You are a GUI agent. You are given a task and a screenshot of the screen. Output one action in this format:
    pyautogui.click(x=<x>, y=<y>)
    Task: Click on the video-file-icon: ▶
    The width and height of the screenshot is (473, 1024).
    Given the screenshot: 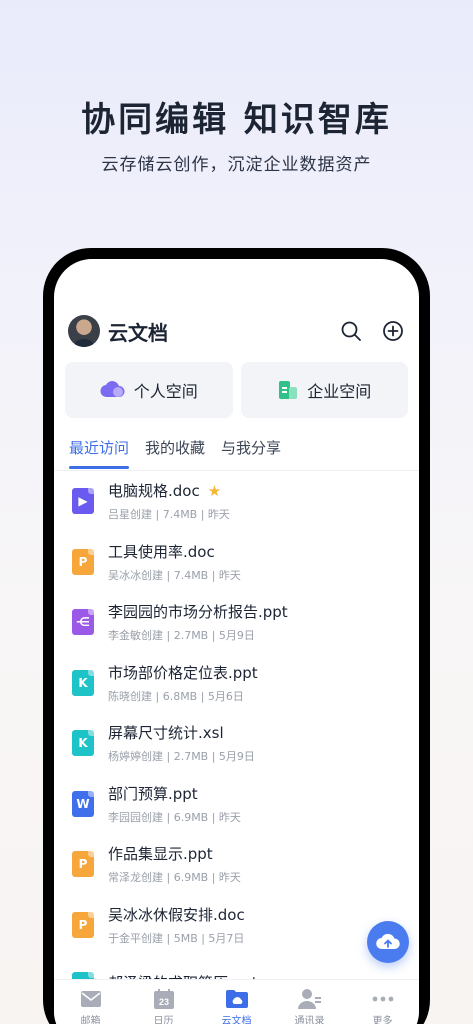 What is the action you would take?
    pyautogui.click(x=83, y=501)
    